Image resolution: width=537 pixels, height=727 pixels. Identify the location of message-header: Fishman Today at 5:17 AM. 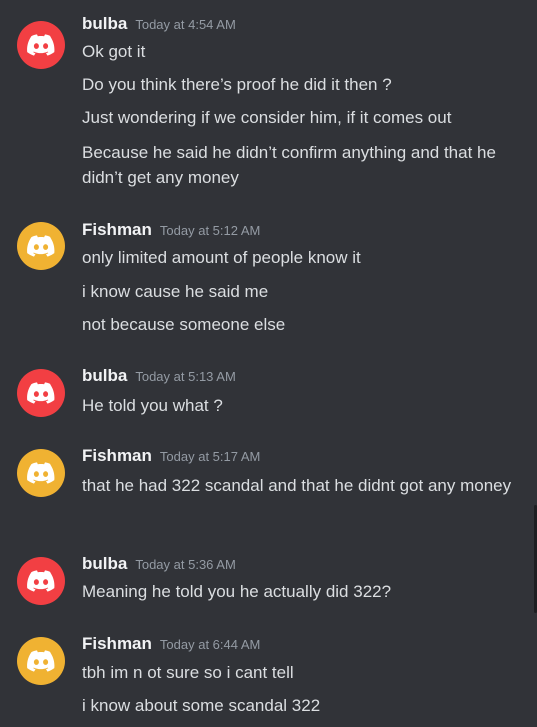
(171, 458).